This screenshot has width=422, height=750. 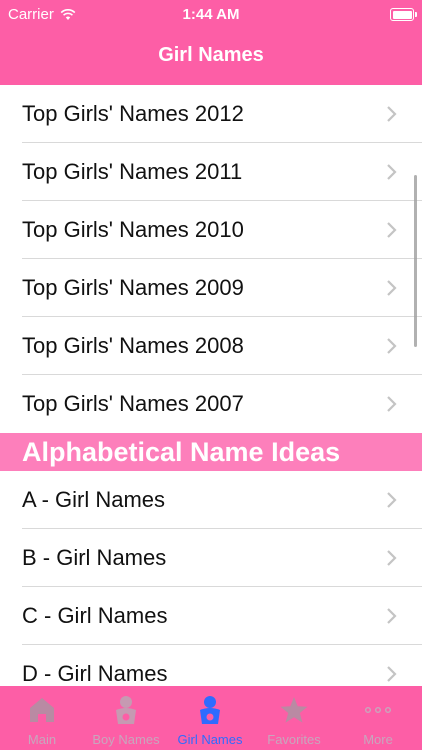 What do you see at coordinates (211, 616) in the screenshot?
I see `list-item: C - Girl Names` at bounding box center [211, 616].